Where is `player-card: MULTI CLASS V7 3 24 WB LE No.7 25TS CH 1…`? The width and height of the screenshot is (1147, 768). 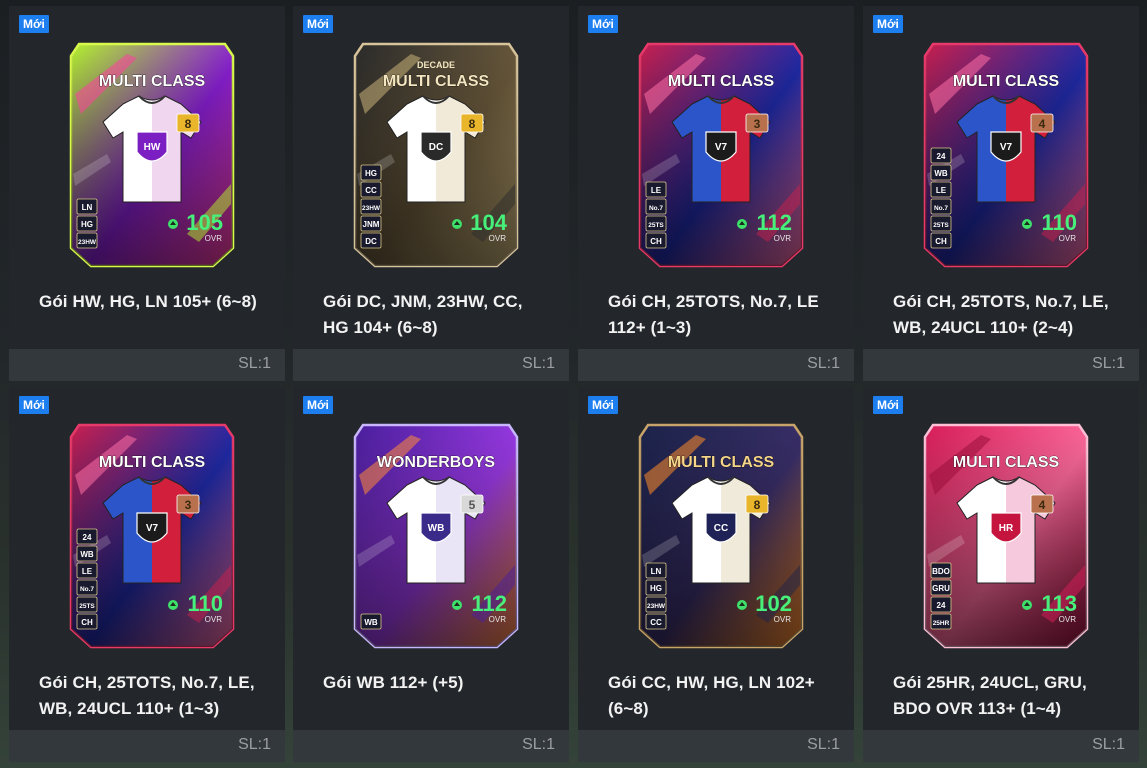 player-card: MULTI CLASS V7 3 24 WB LE No.7 25TS CH 1… is located at coordinates (152, 536).